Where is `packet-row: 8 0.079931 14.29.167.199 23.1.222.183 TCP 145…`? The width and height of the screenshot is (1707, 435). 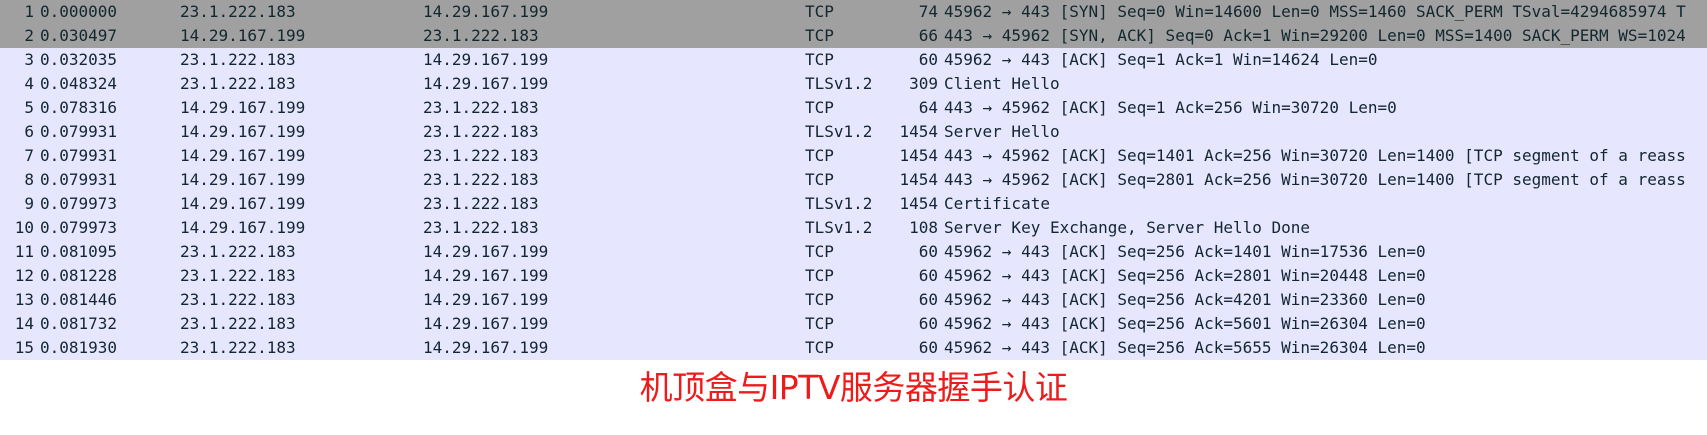
packet-row: 8 0.079931 14.29.167.199 23.1.222.183 TCP 145… is located at coordinates (853, 180).